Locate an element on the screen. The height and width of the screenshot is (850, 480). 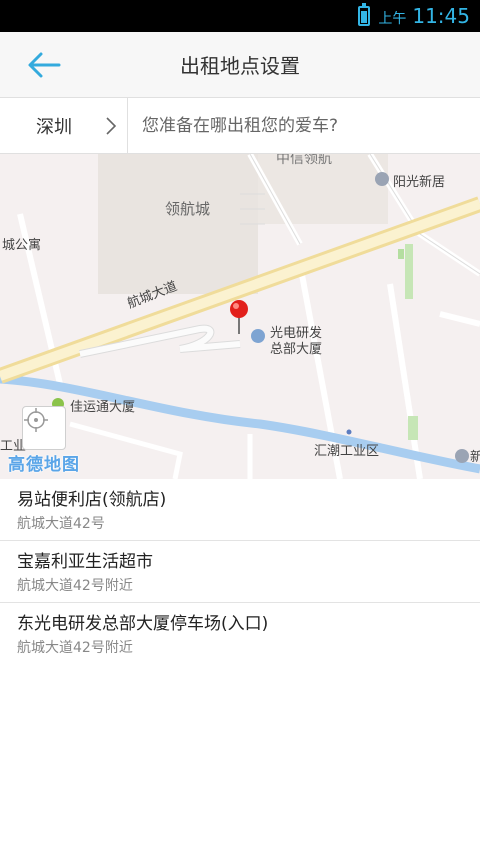
list-item: 易站便利店(领航店) 航城大道42号 is located at coordinates (240, 510).